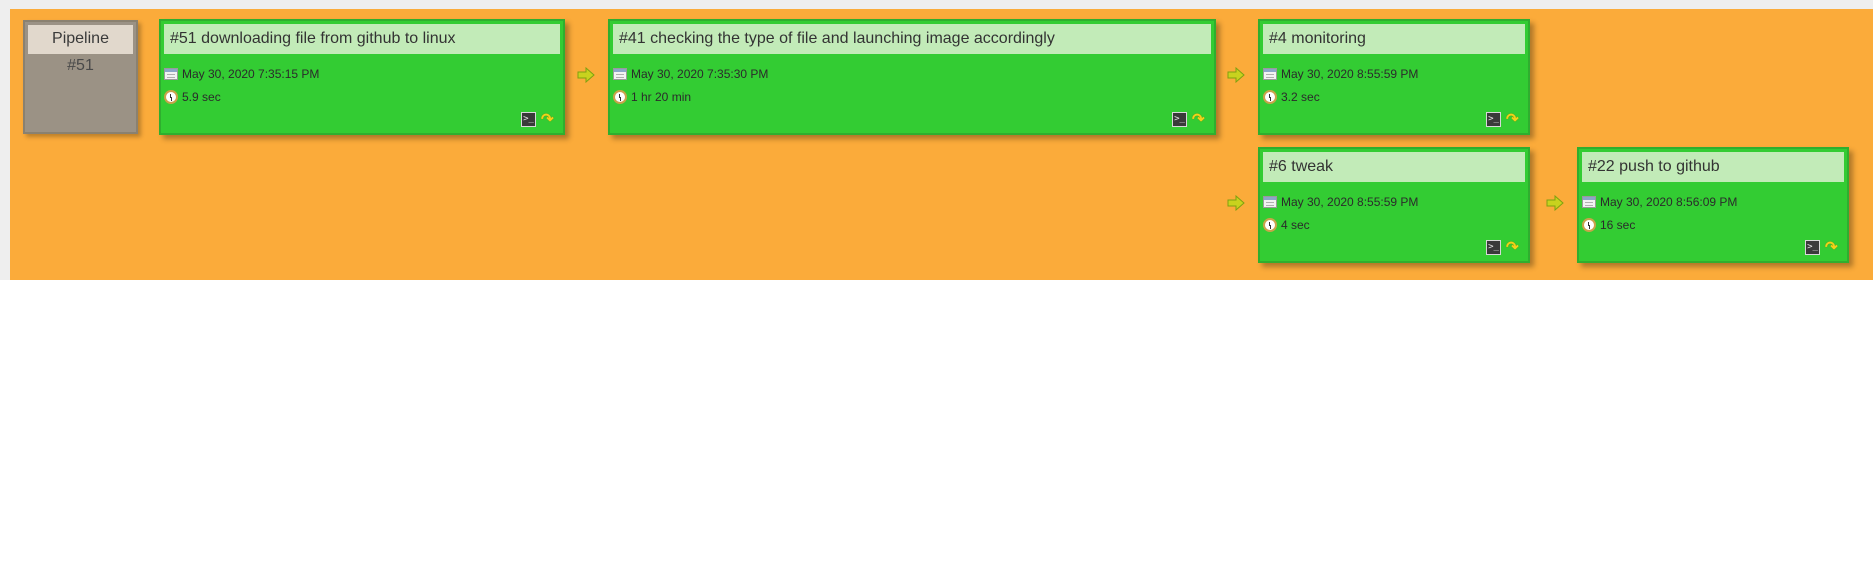 The height and width of the screenshot is (563, 1873). What do you see at coordinates (1394, 167) in the screenshot?
I see `build-title: #6 tweak` at bounding box center [1394, 167].